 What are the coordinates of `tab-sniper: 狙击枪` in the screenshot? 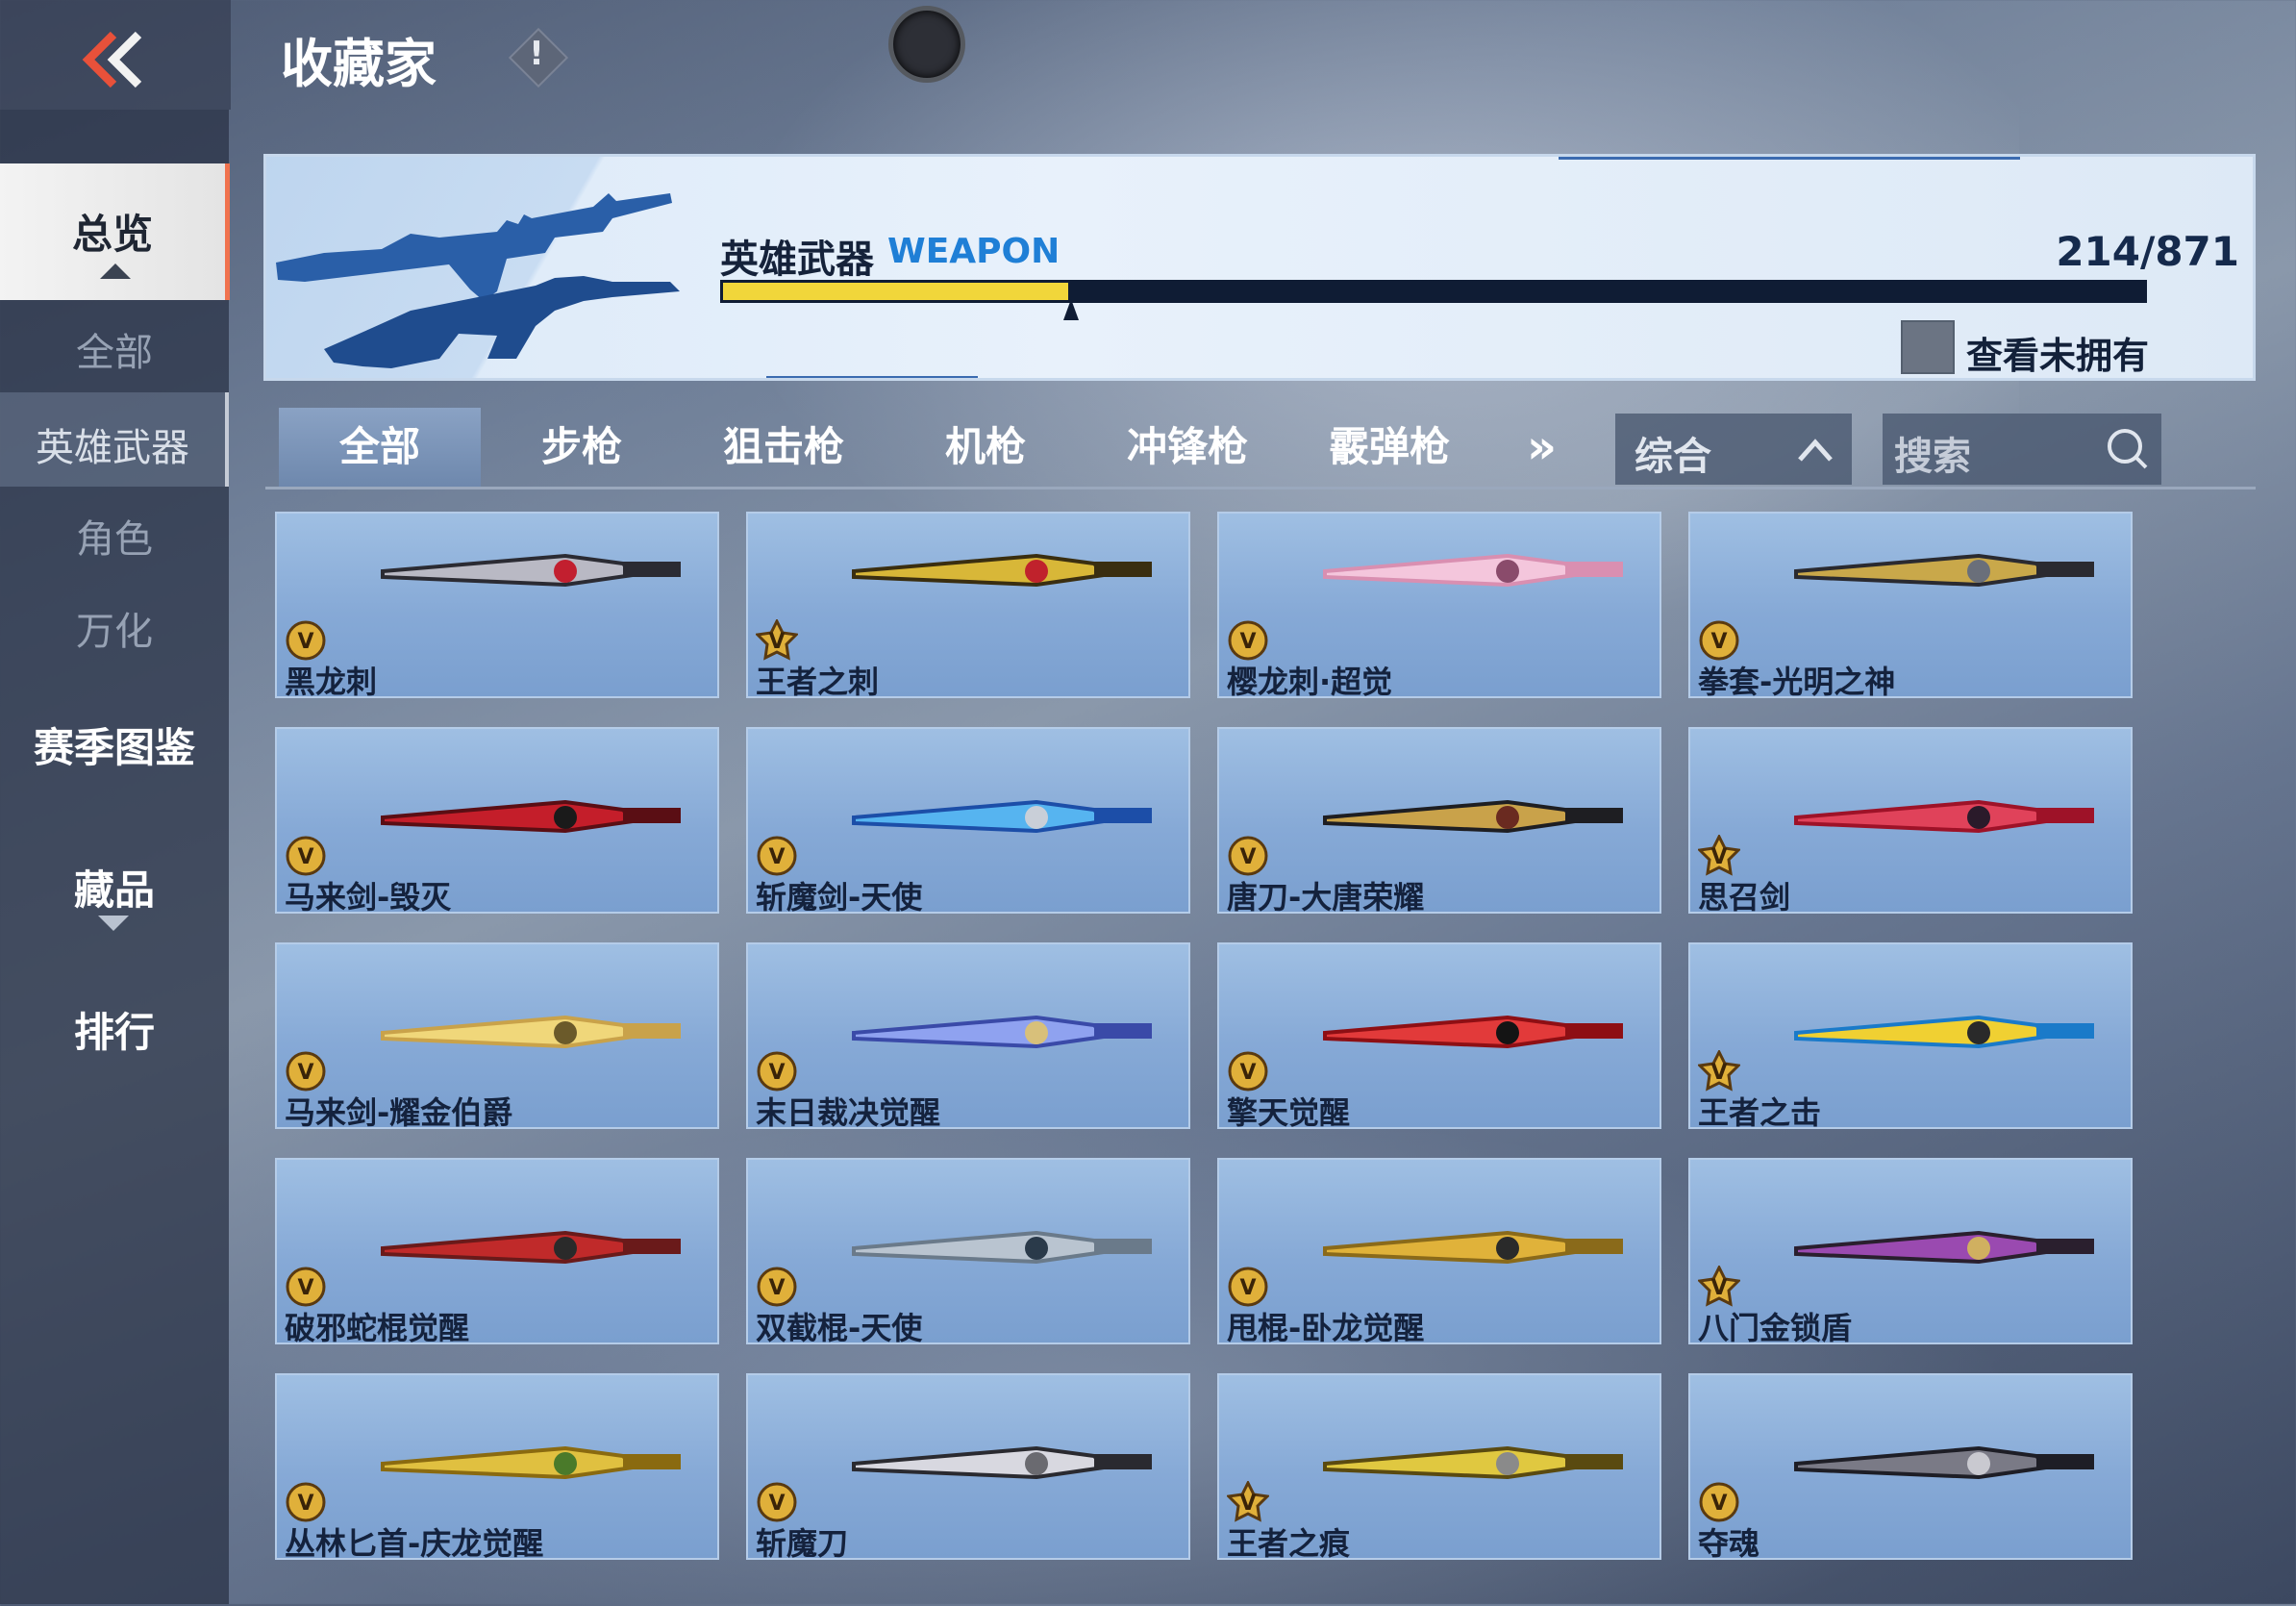 It's located at (784, 447).